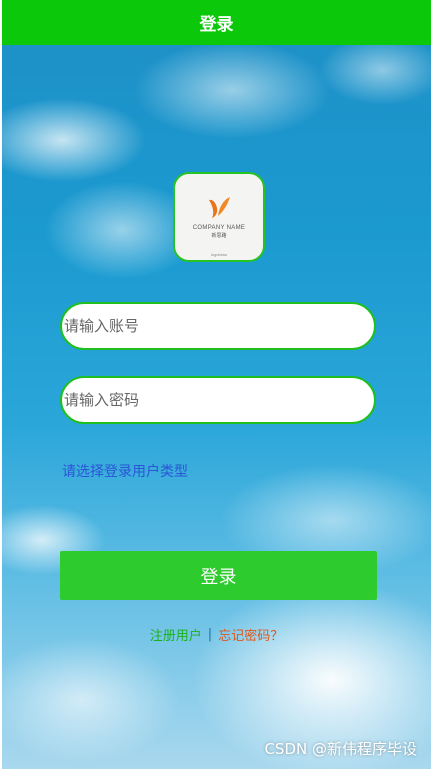 Image resolution: width=433 pixels, height=769 pixels. I want to click on register-link: 注册用户, so click(176, 634).